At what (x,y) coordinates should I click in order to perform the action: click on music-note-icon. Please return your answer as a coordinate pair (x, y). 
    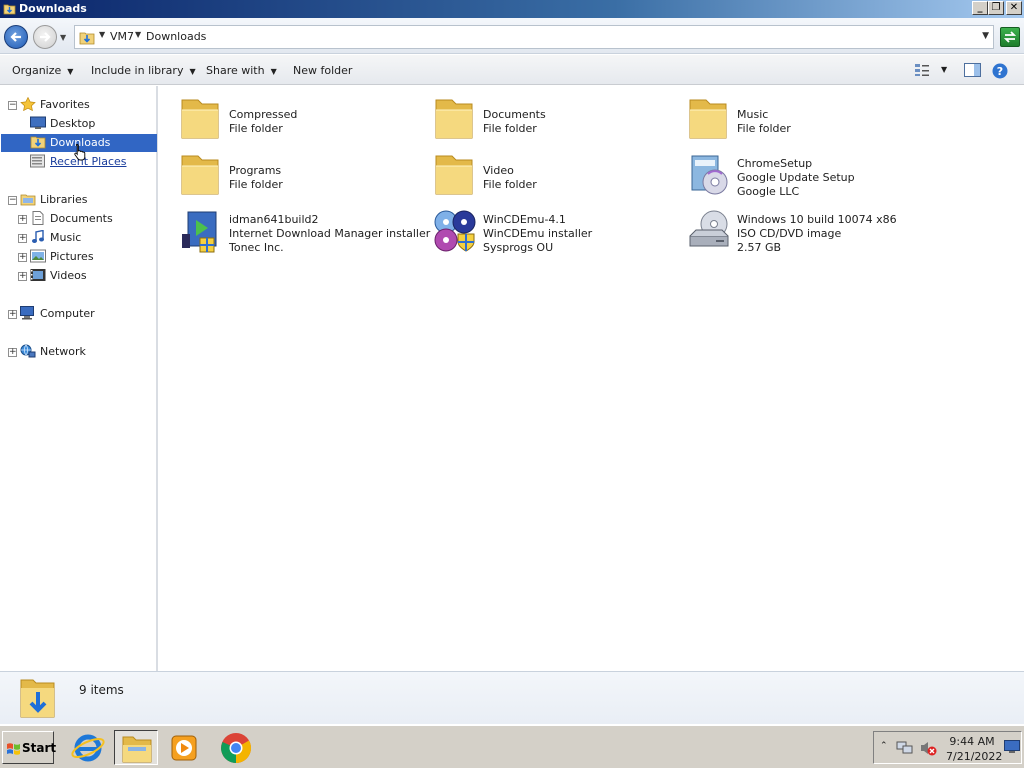
    Looking at the image, I should click on (38, 236).